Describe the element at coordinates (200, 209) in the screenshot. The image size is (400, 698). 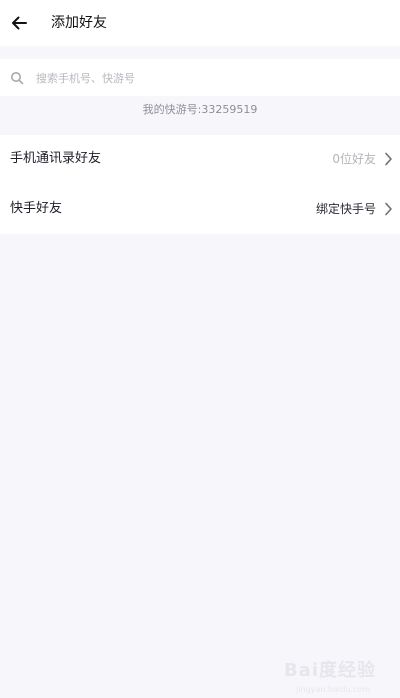
I see `row-kuaishou-friends: 快手好友 绑定快手号` at that location.